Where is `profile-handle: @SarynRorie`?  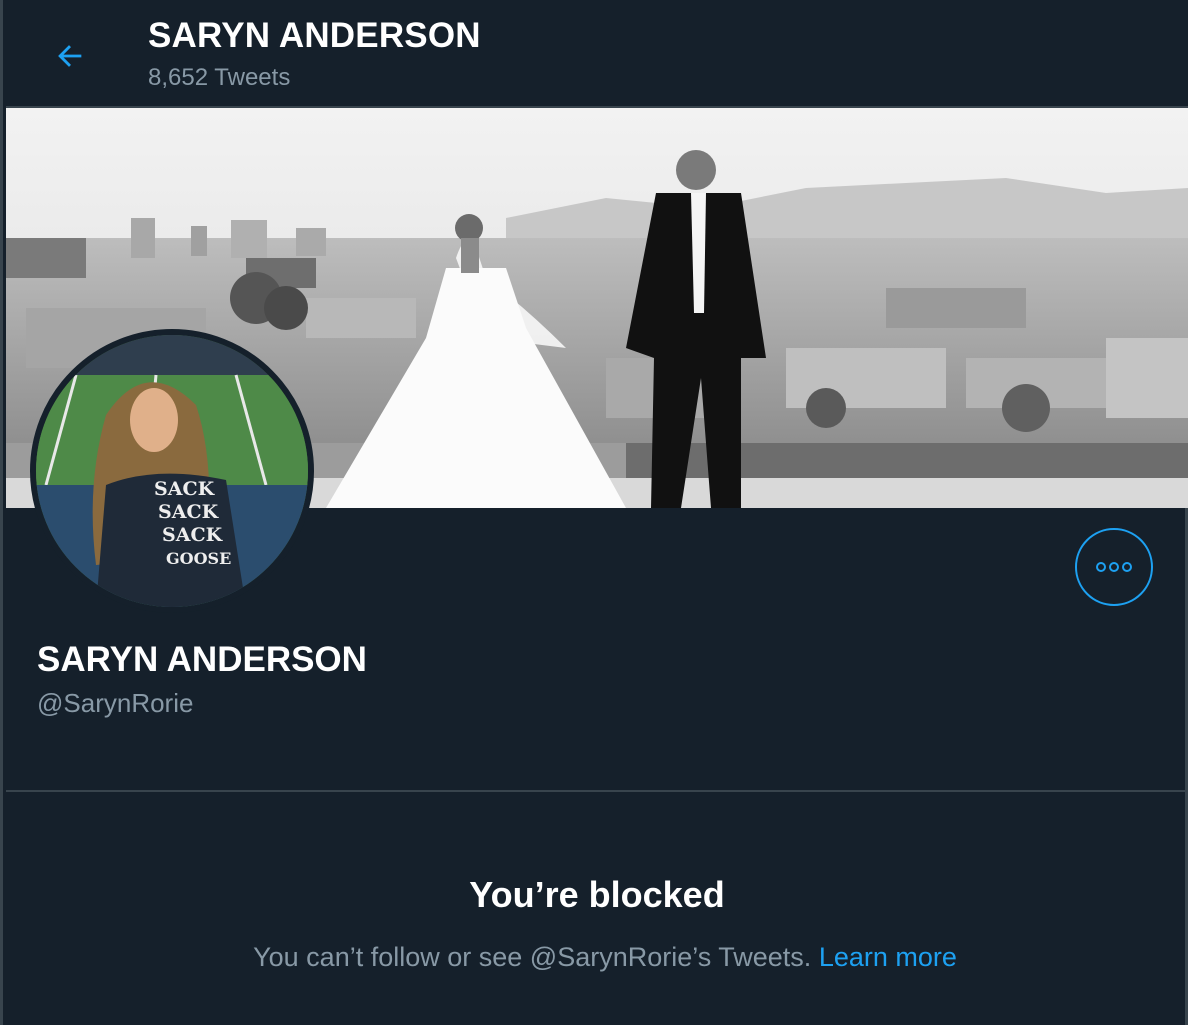
profile-handle: @SarynRorie is located at coordinates (115, 703).